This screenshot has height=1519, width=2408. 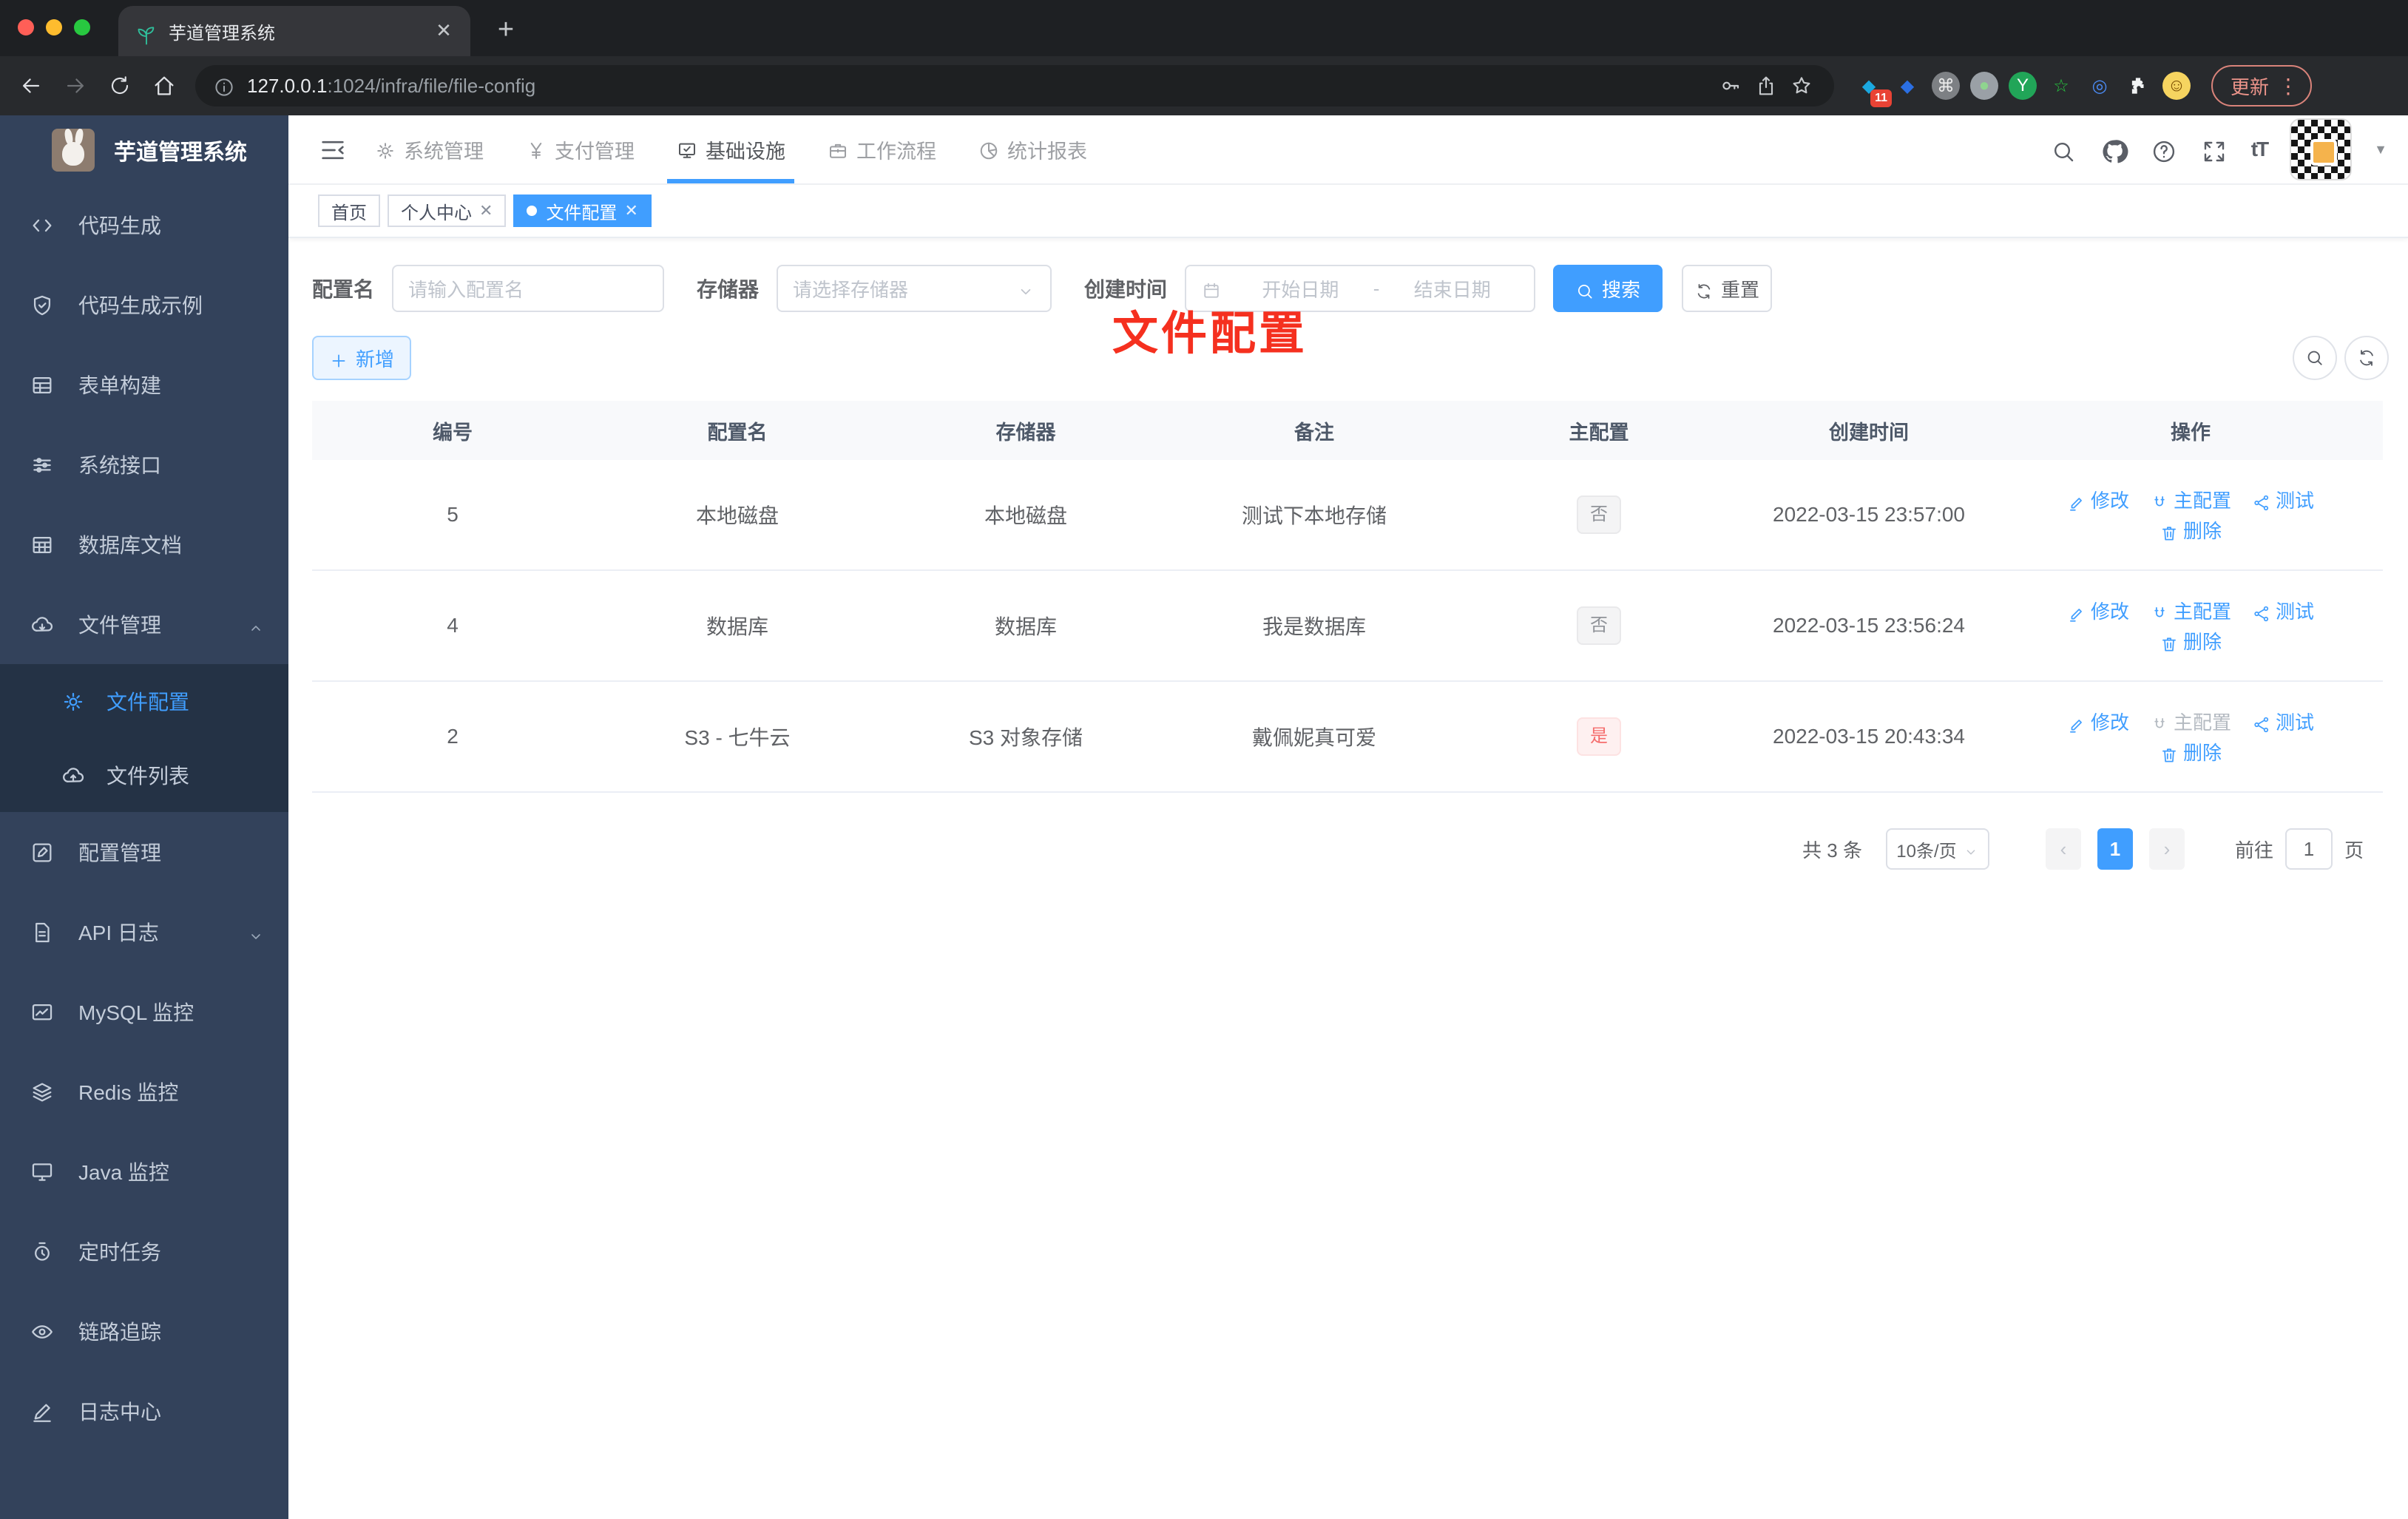 I want to click on sidebar-item-代码生成: 代码生成, so click(x=144, y=225).